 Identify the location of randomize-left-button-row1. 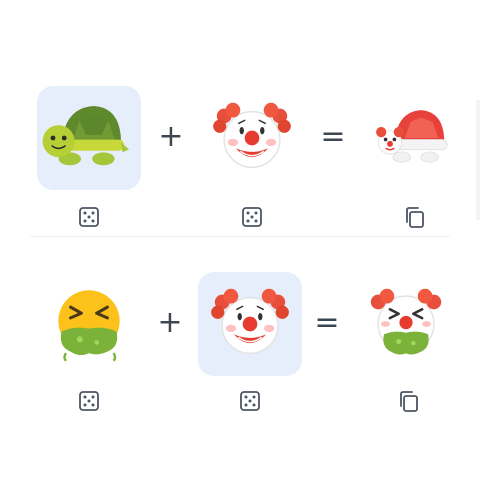
(89, 217).